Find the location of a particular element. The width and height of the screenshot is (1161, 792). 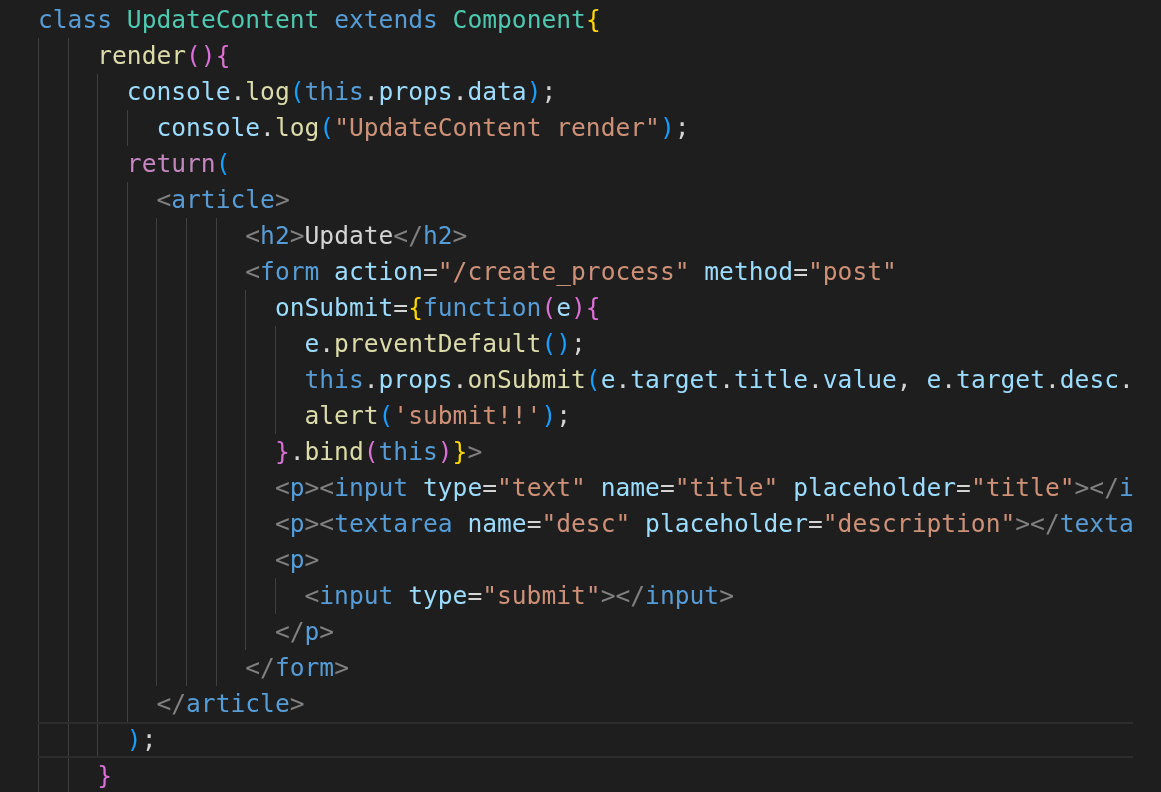

code-line: render(){ is located at coordinates (585, 56).